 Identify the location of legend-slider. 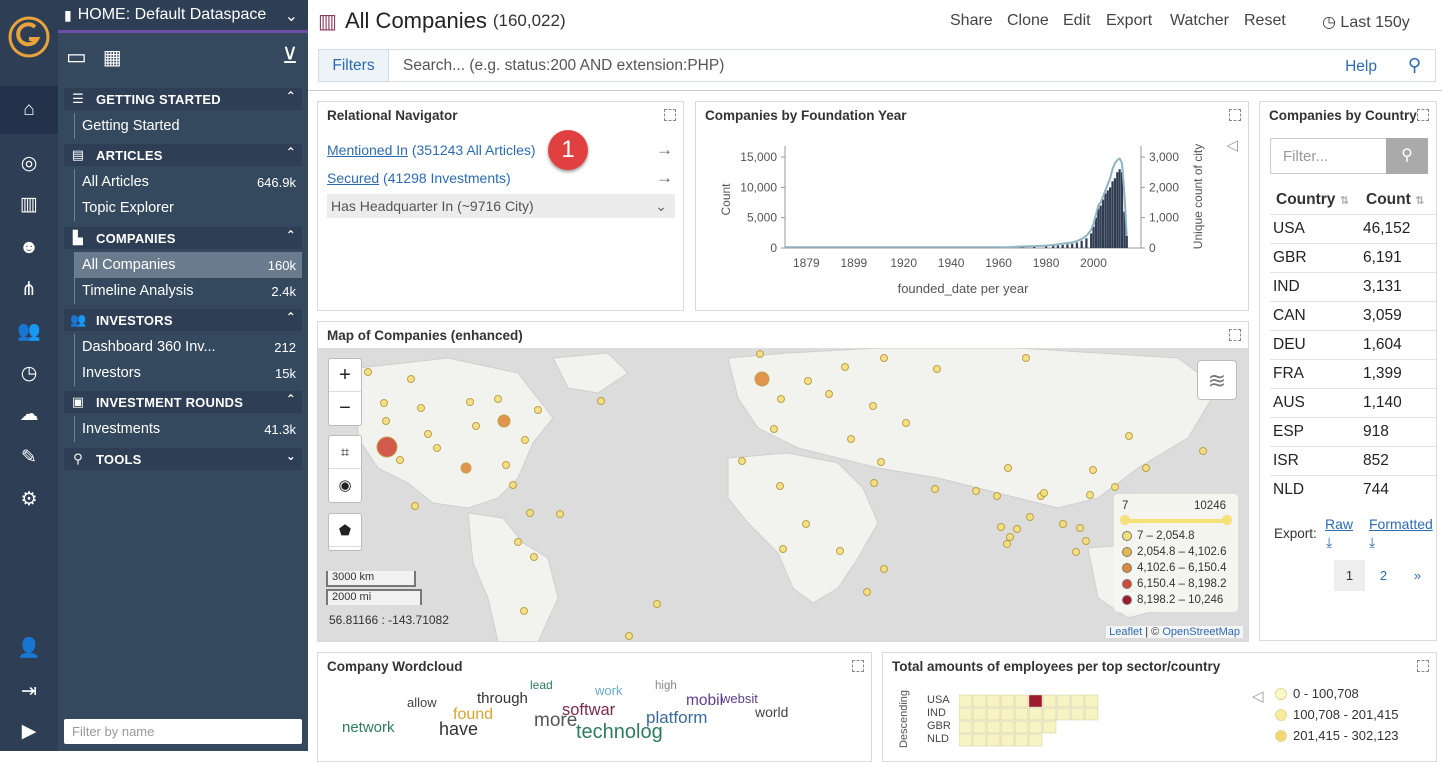
(1176, 521).